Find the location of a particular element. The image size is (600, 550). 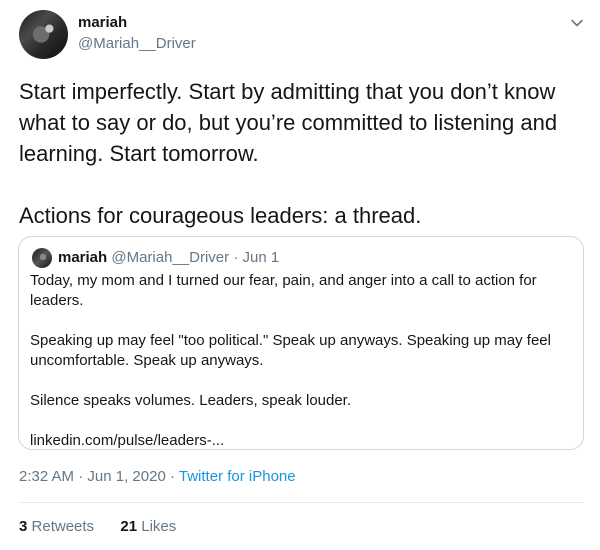

retweets-label: Retweets is located at coordinates (63, 526).